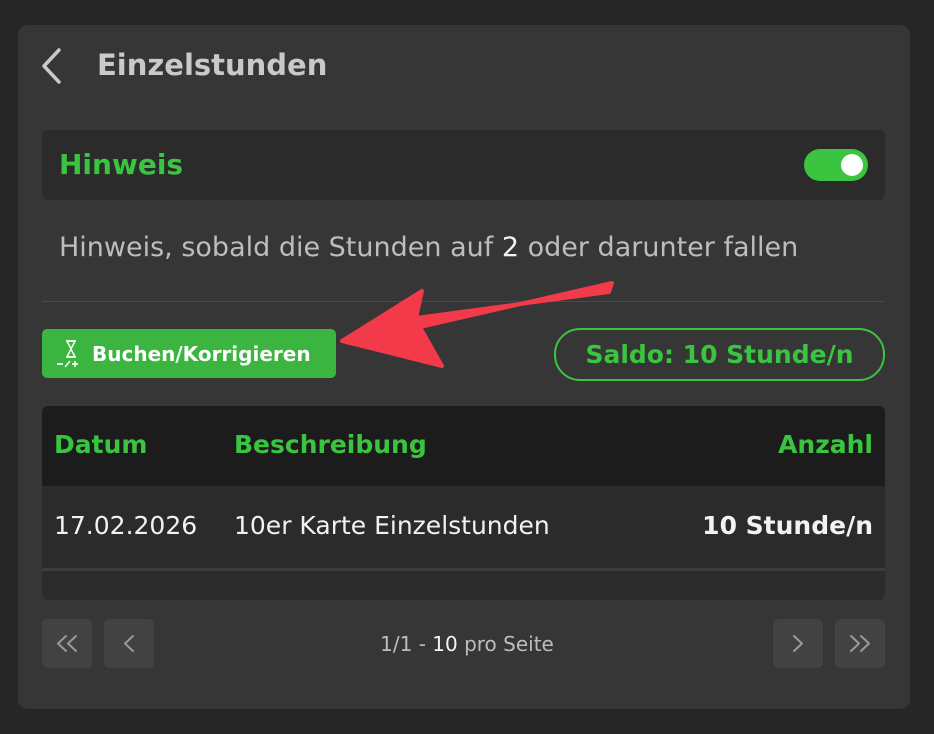 The image size is (934, 734). I want to click on back-button, so click(53, 66).